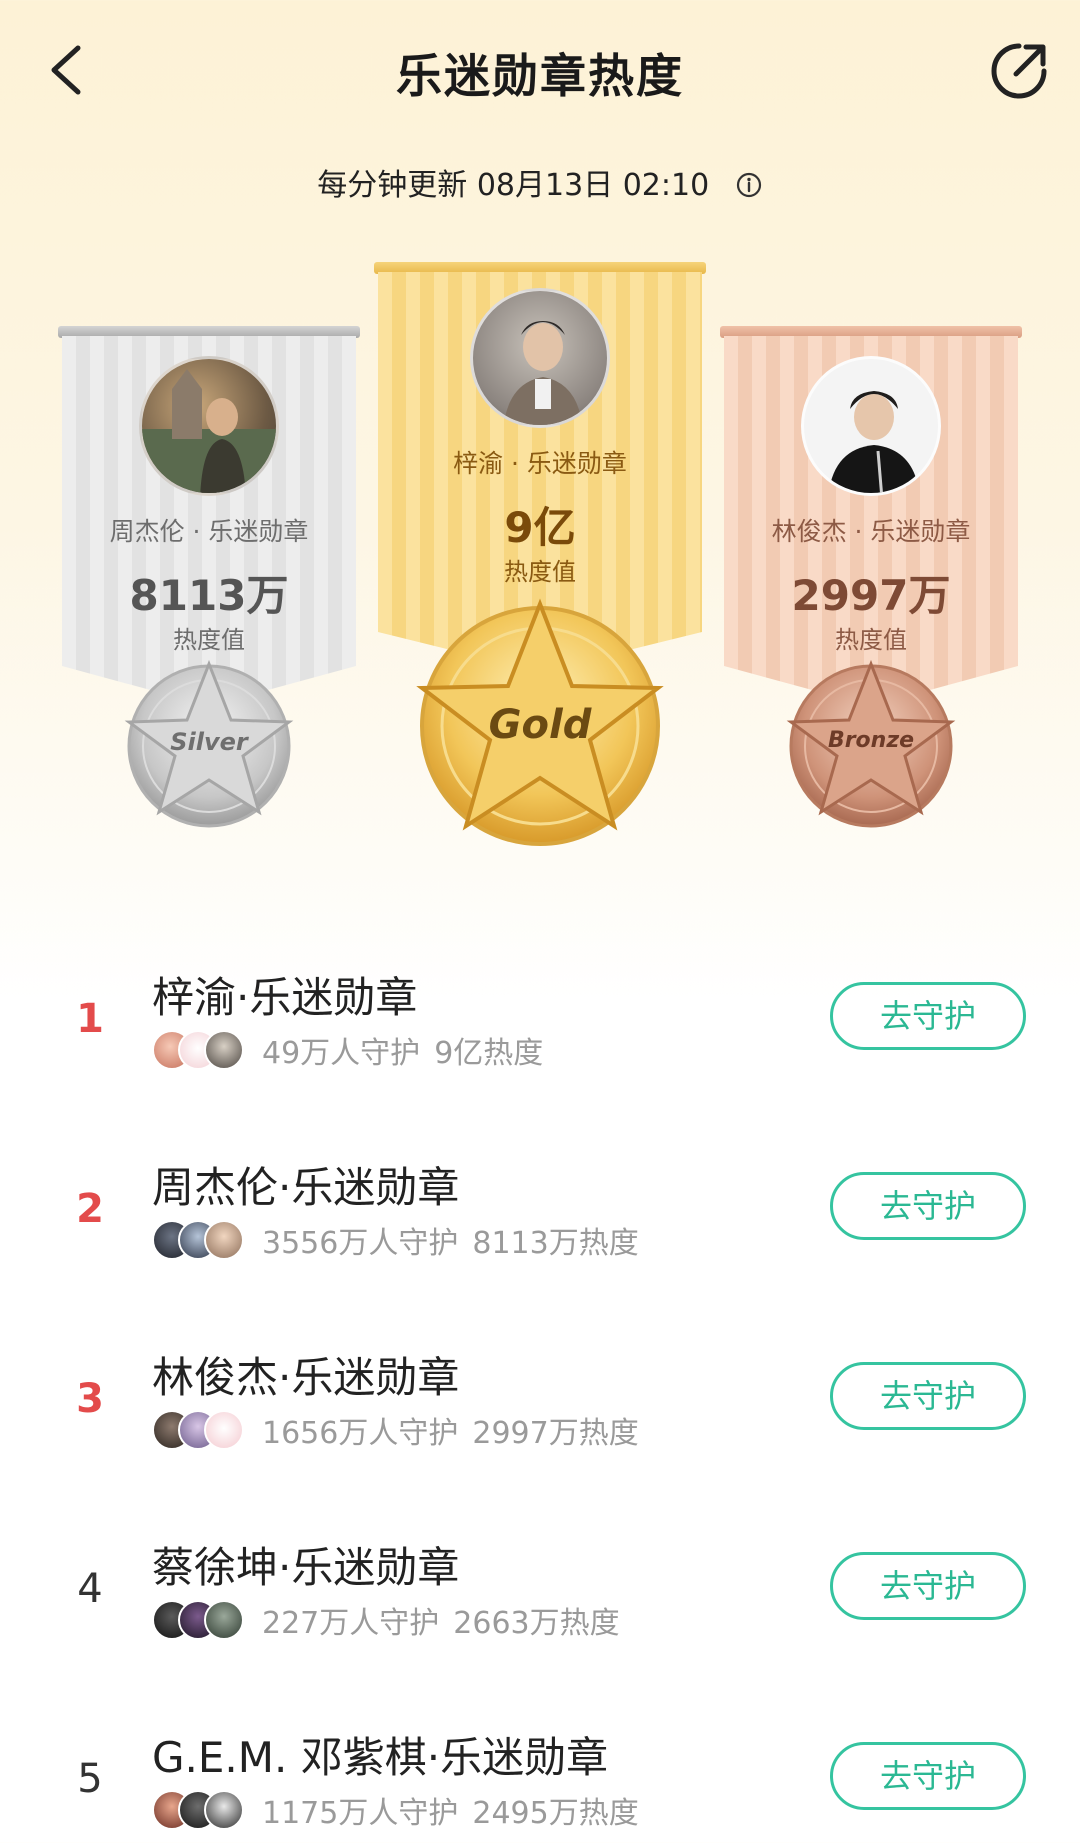  I want to click on medal-label: Silver, so click(209, 742).